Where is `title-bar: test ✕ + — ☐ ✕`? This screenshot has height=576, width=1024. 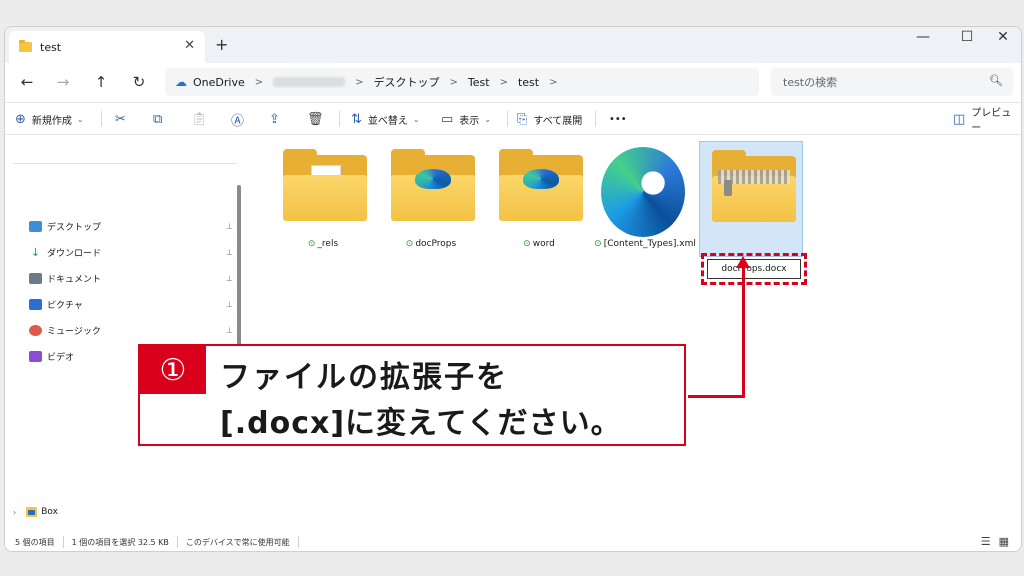 title-bar: test ✕ + — ☐ ✕ is located at coordinates (513, 45).